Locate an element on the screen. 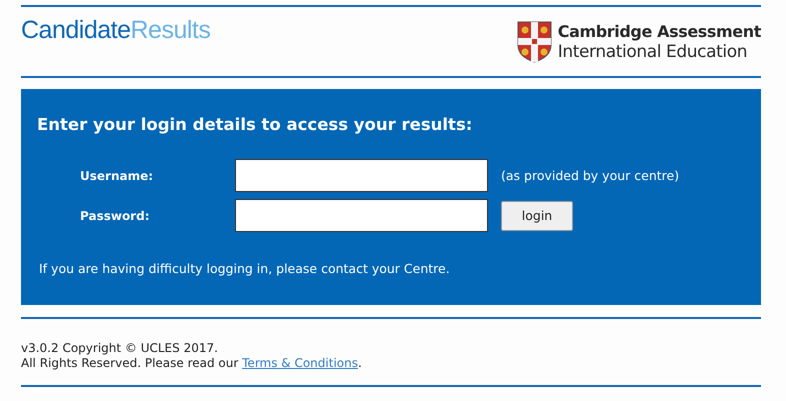 This screenshot has width=786, height=401. rights-text: All Rights Reserved. Please read our Terms & Conditions. is located at coordinates (192, 363).